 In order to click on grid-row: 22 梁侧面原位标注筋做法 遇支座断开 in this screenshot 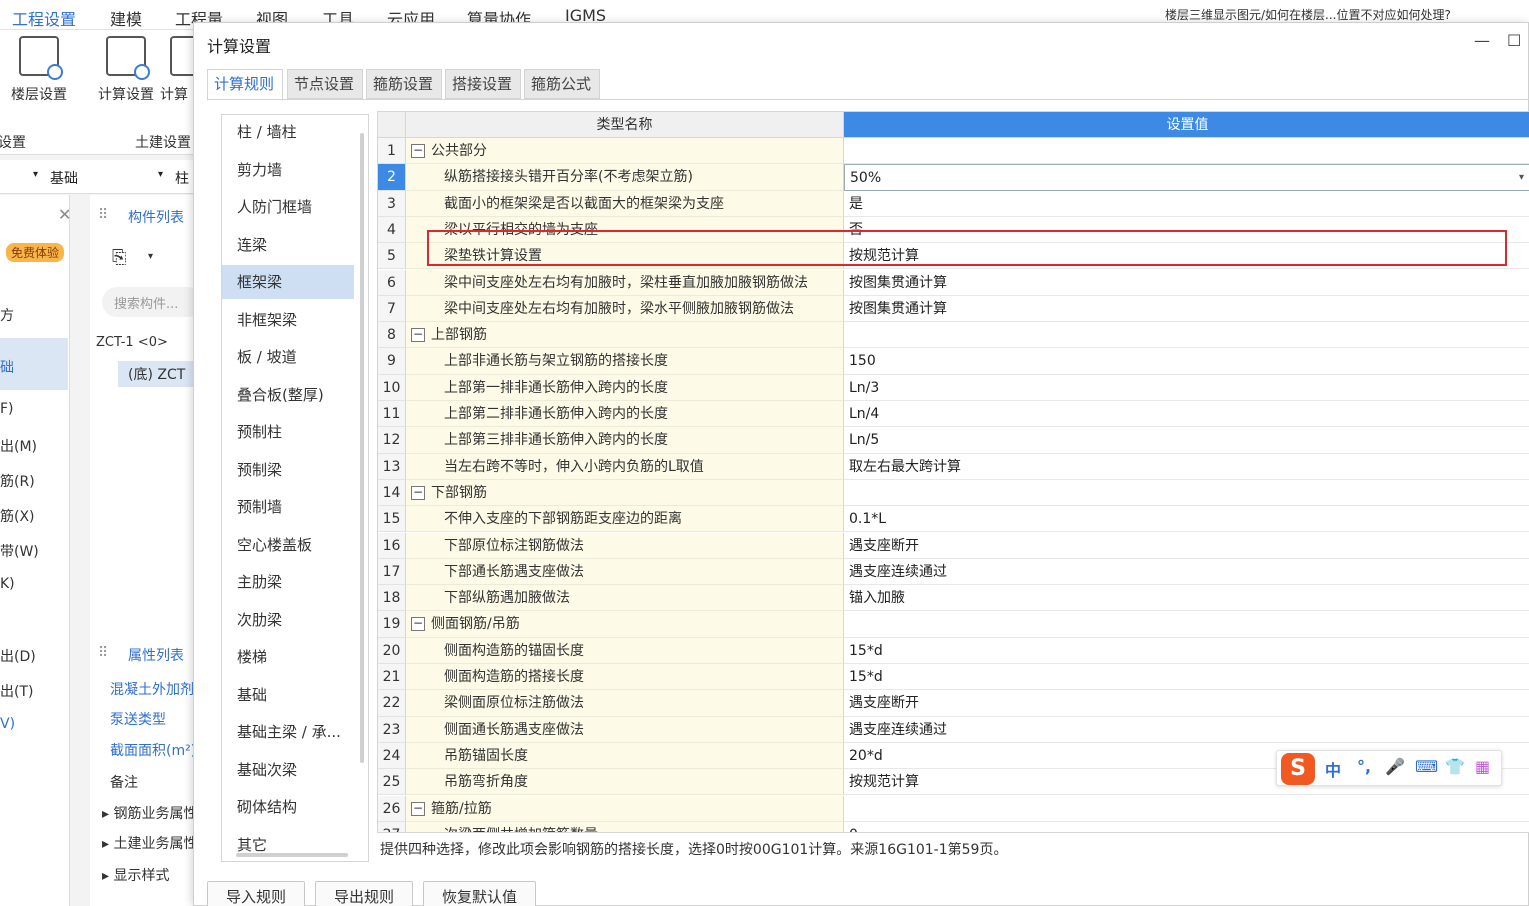, I will do `click(953, 703)`.